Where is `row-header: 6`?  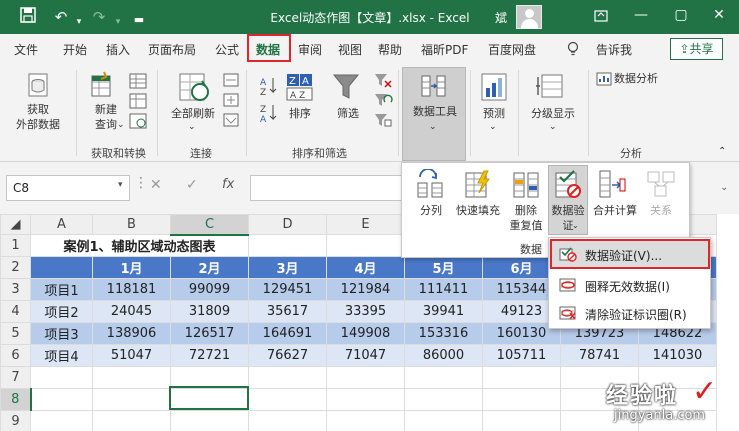
row-header: 6 is located at coordinates (15, 355).